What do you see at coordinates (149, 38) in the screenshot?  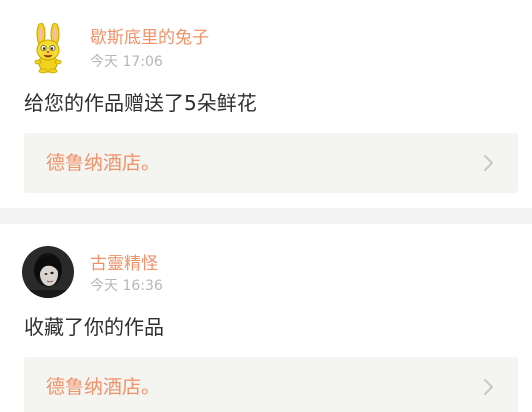 I see `username: 歇斯底里的兔子` at bounding box center [149, 38].